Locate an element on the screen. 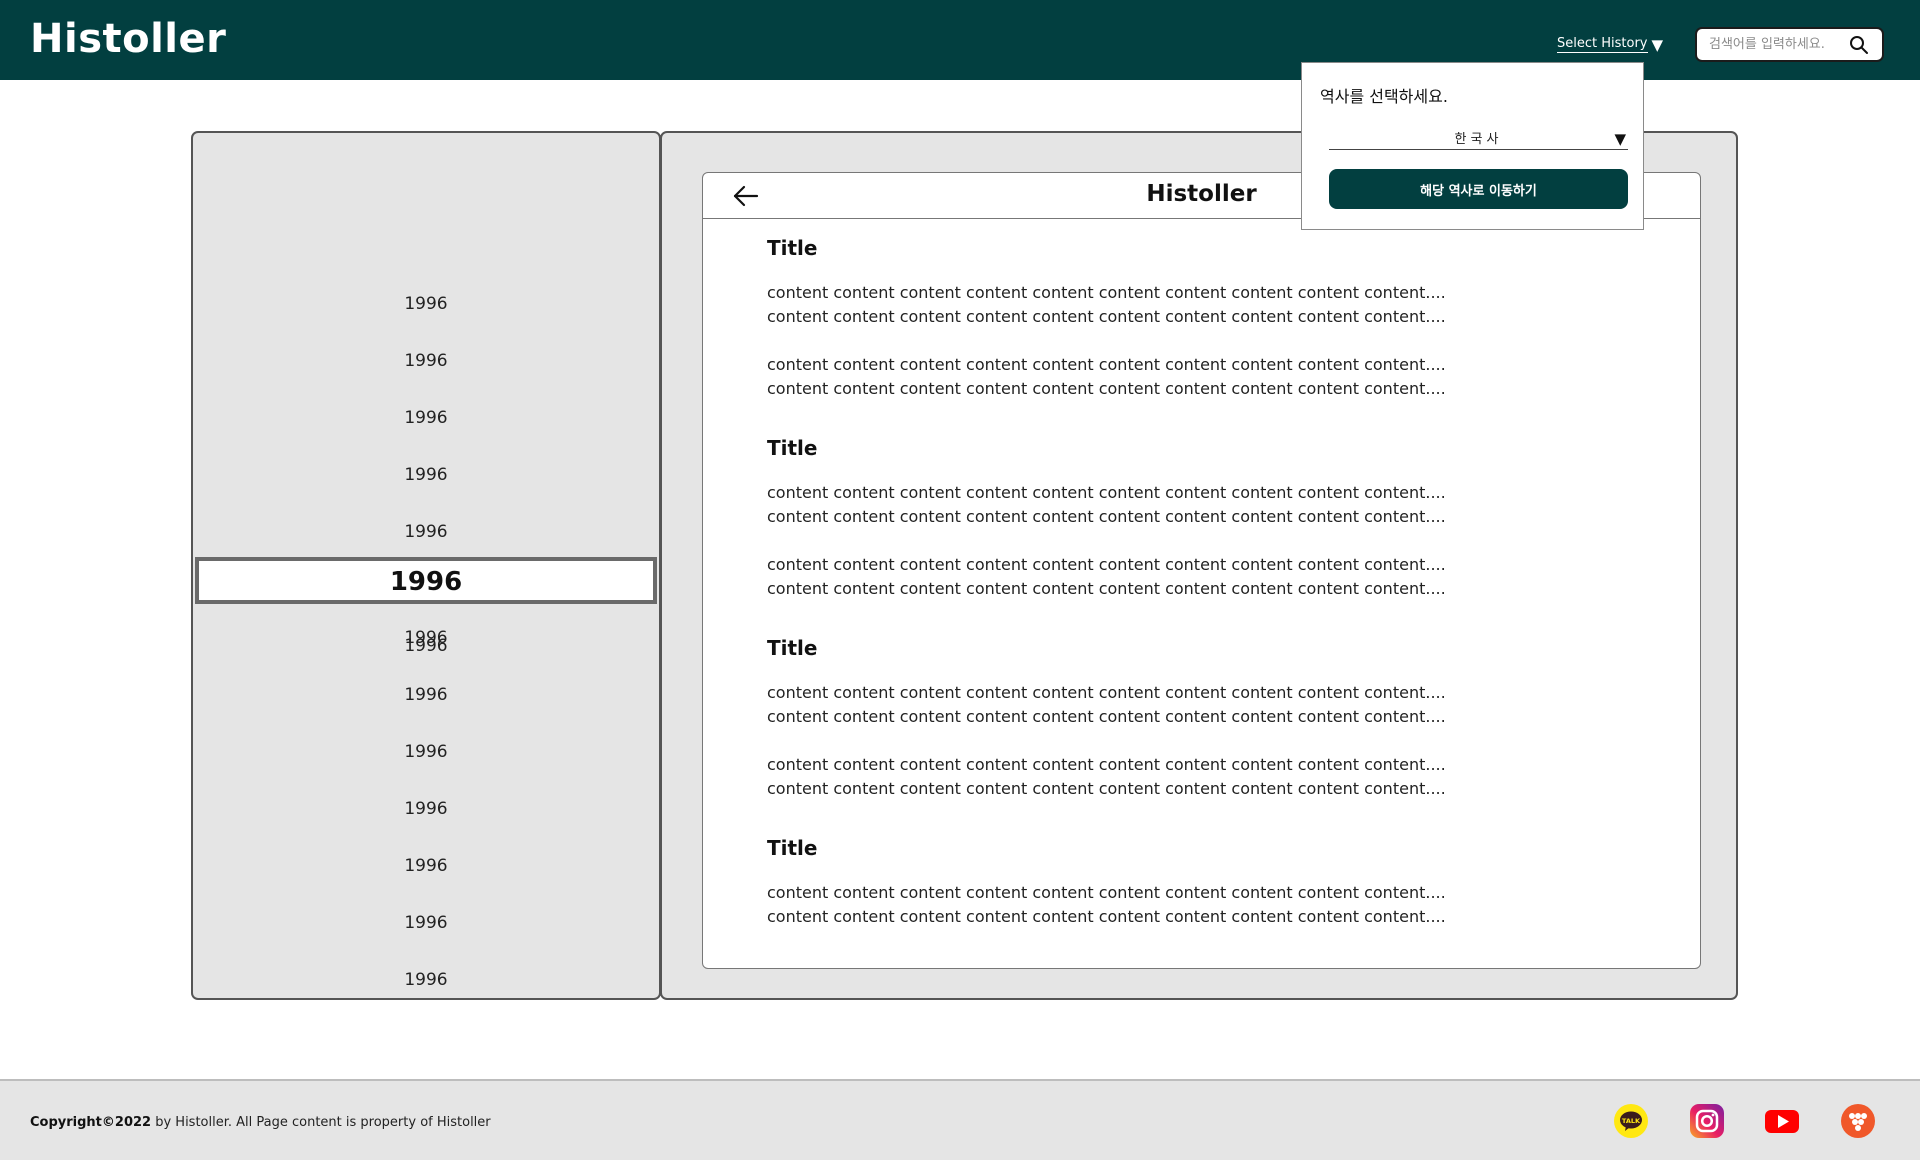 This screenshot has height=1160, width=1920. history-select: 한국사 ▼ is located at coordinates (1478, 138).